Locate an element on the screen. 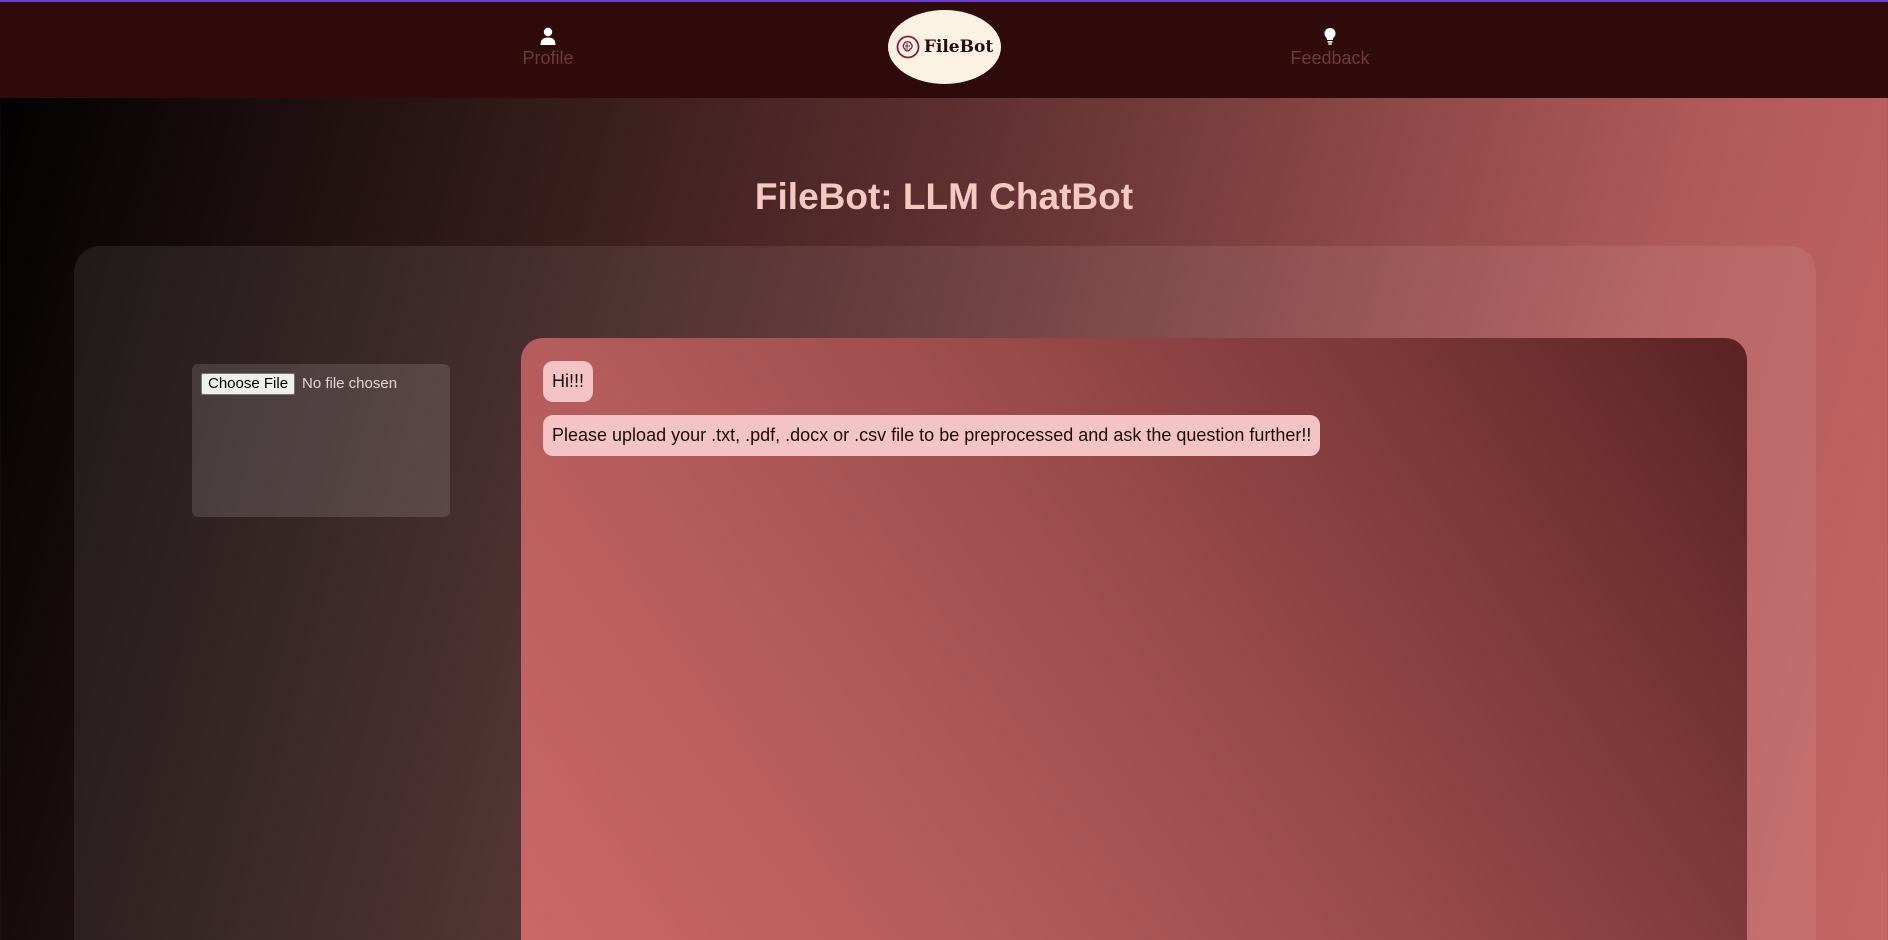  file-status-text: No file chosen is located at coordinates (350, 383).